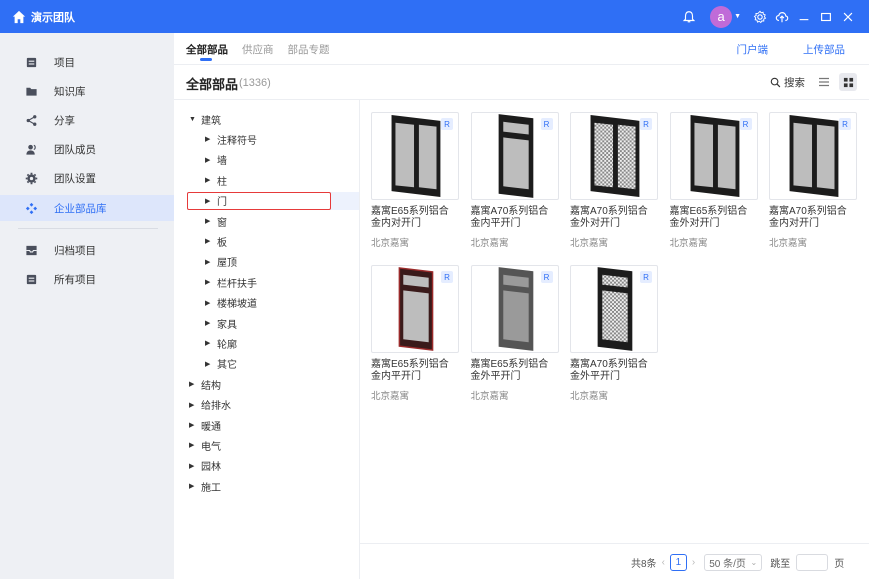 The image size is (869, 579). What do you see at coordinates (205, 119) in the screenshot?
I see `tree-item: ▼ 建筑` at bounding box center [205, 119].